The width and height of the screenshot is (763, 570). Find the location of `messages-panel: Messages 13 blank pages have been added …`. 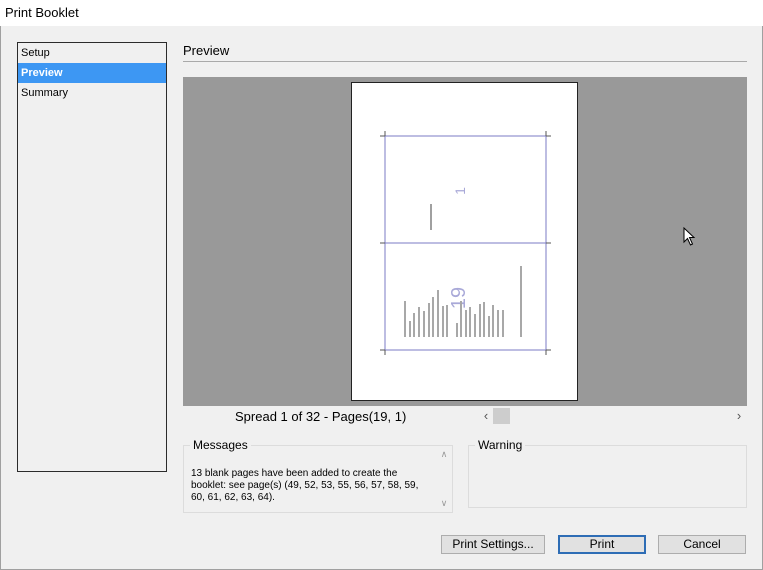

messages-panel: Messages 13 blank pages have been added … is located at coordinates (318, 475).